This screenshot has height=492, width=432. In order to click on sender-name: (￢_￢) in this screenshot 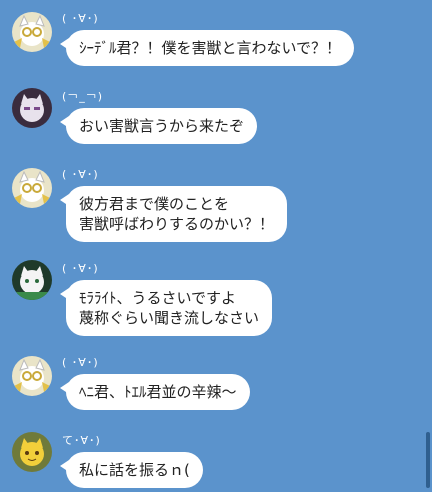, I will do `click(83, 96)`.